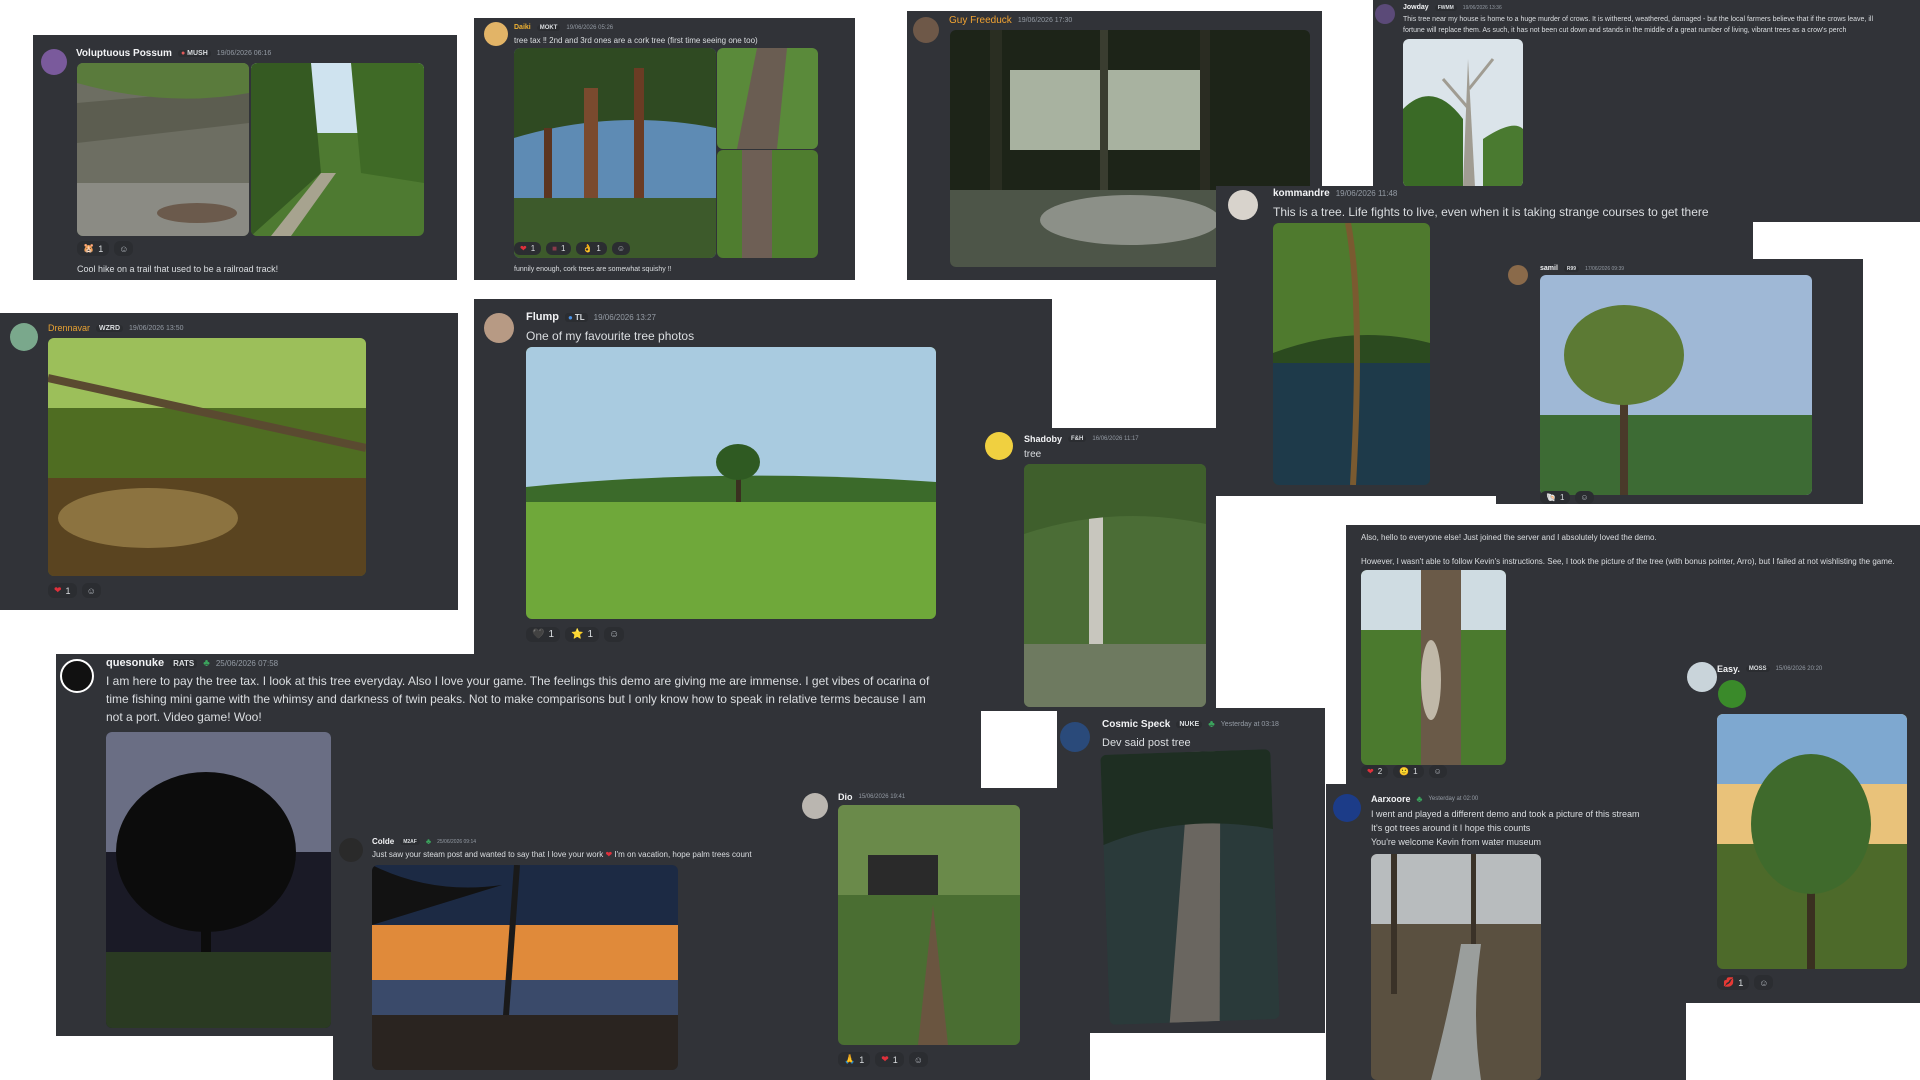 The image size is (1920, 1080). What do you see at coordinates (1728, 669) in the screenshot?
I see `username: Easy.` at bounding box center [1728, 669].